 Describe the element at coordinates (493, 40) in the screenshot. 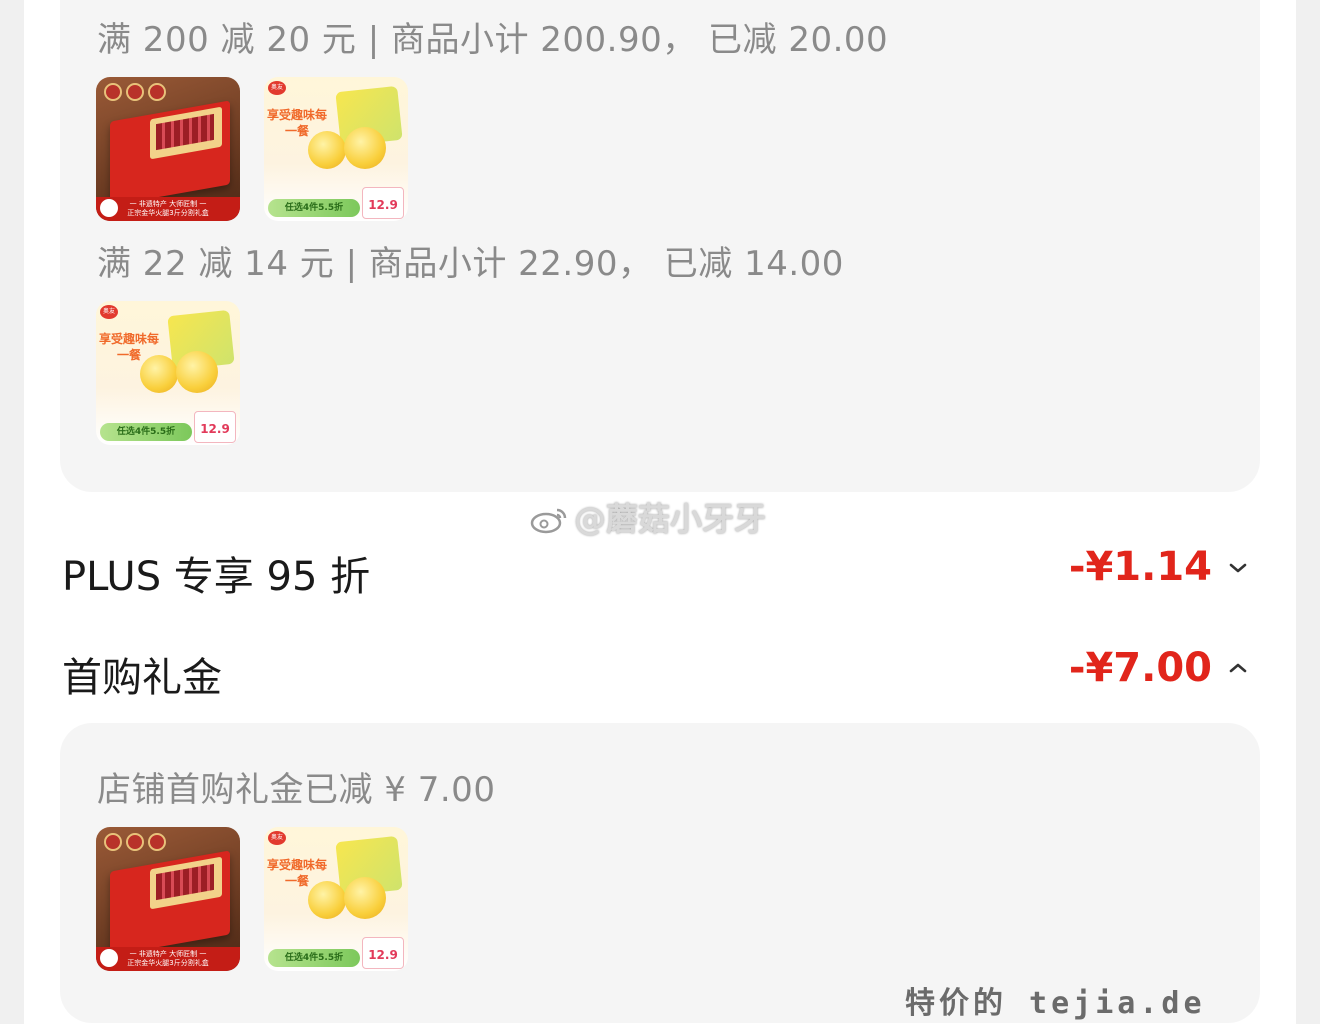

I see `group-title-200-20: 满 200 减 20 元 | 商品小计 200.90， 已减 20.00` at that location.